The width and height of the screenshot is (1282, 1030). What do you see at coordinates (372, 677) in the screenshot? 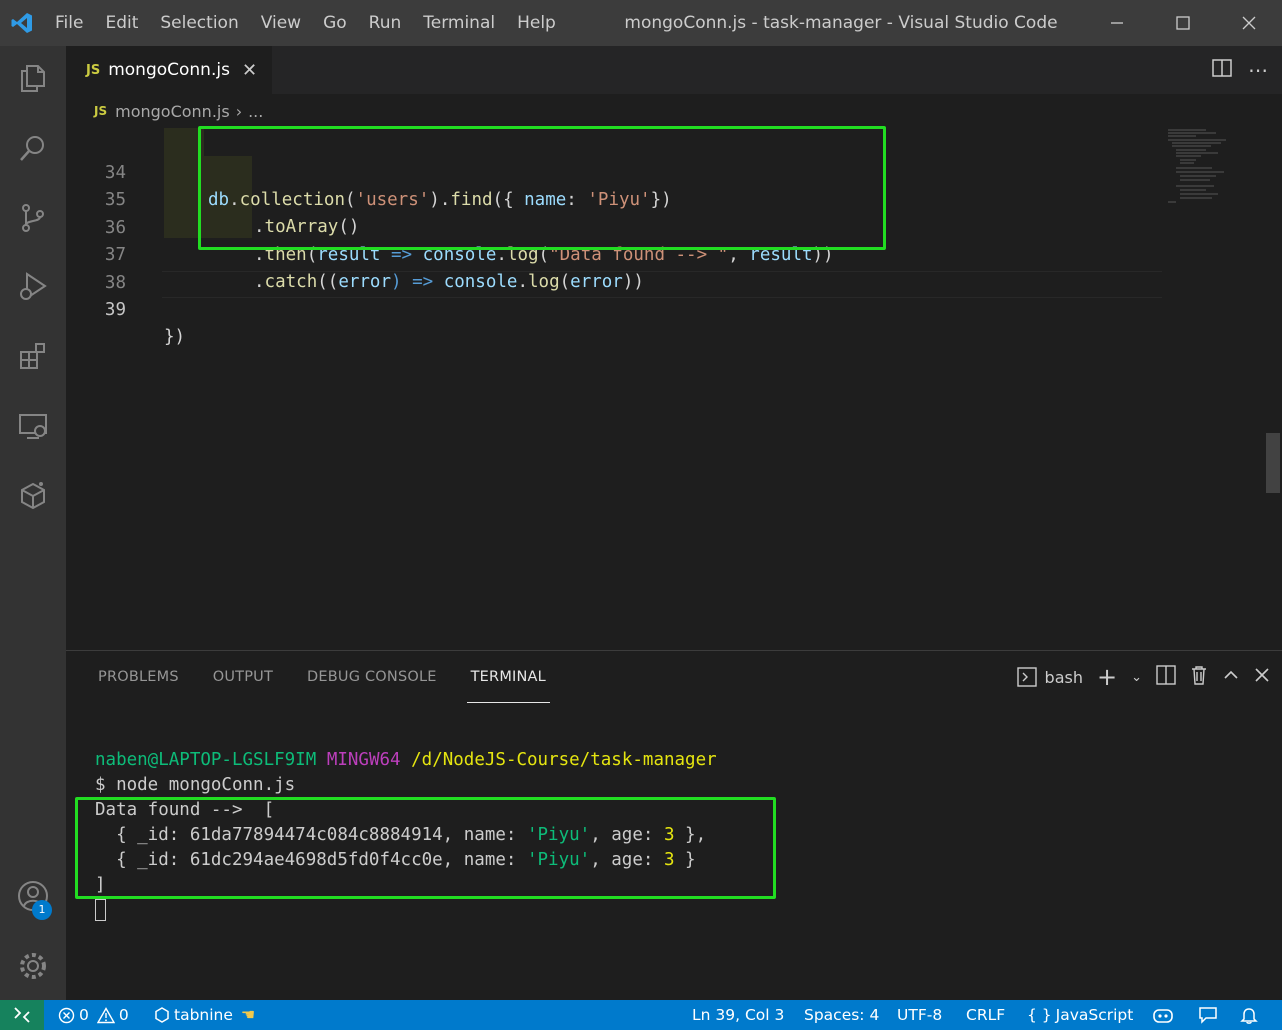
I see `tab-debug-console: DEBUG CONSOLE` at bounding box center [372, 677].